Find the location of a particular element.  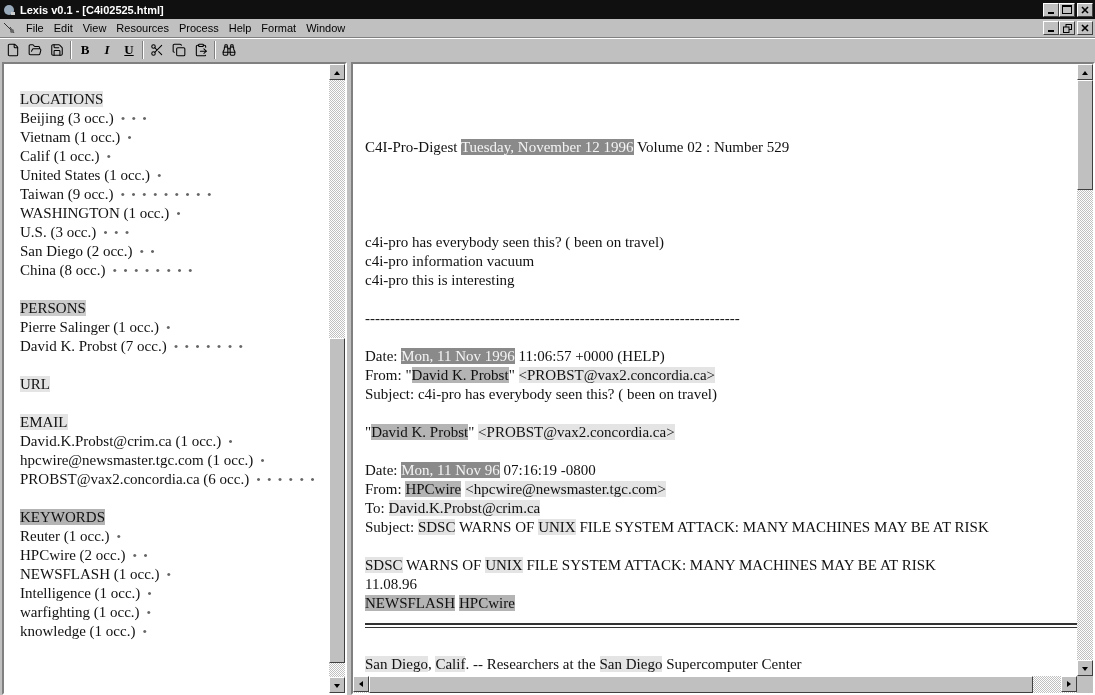

entity-item: Vietnam (1 occ.) is located at coordinates (70, 137).